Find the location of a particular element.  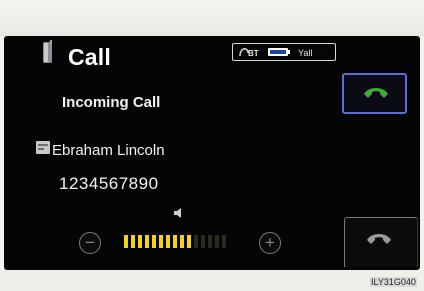

contact-name: Ebraham Lincoln is located at coordinates (108, 150).